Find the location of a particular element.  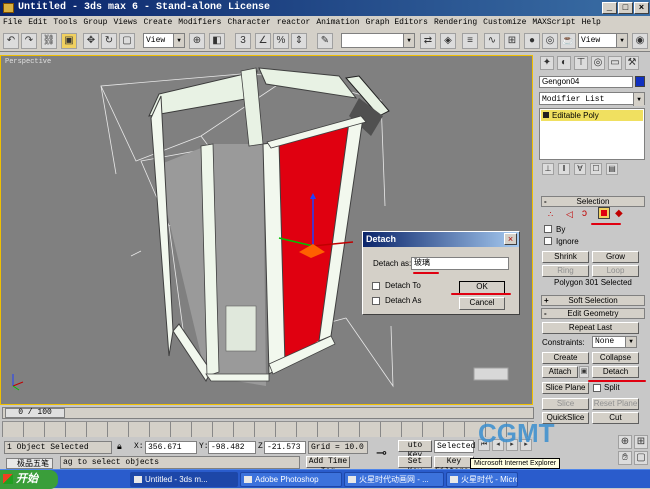

display-tab-icon: ▭ is located at coordinates (615, 63).